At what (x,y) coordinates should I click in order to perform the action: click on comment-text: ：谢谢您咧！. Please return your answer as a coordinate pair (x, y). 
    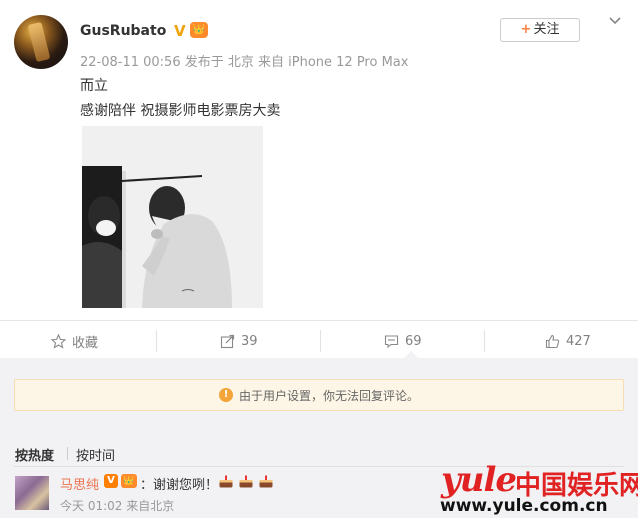
    Looking at the image, I should click on (179, 485).